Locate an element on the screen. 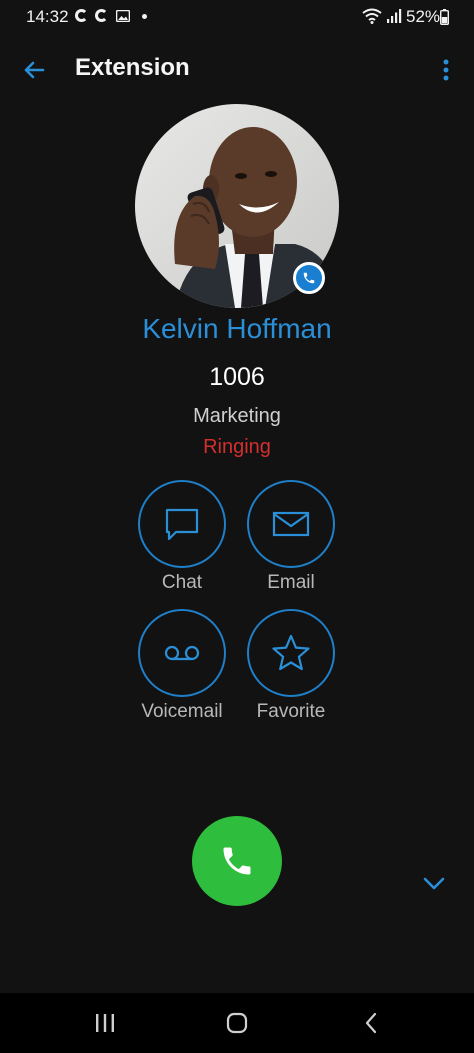 Image resolution: width=474 pixels, height=1053 pixels. home-icon is located at coordinates (237, 1023).